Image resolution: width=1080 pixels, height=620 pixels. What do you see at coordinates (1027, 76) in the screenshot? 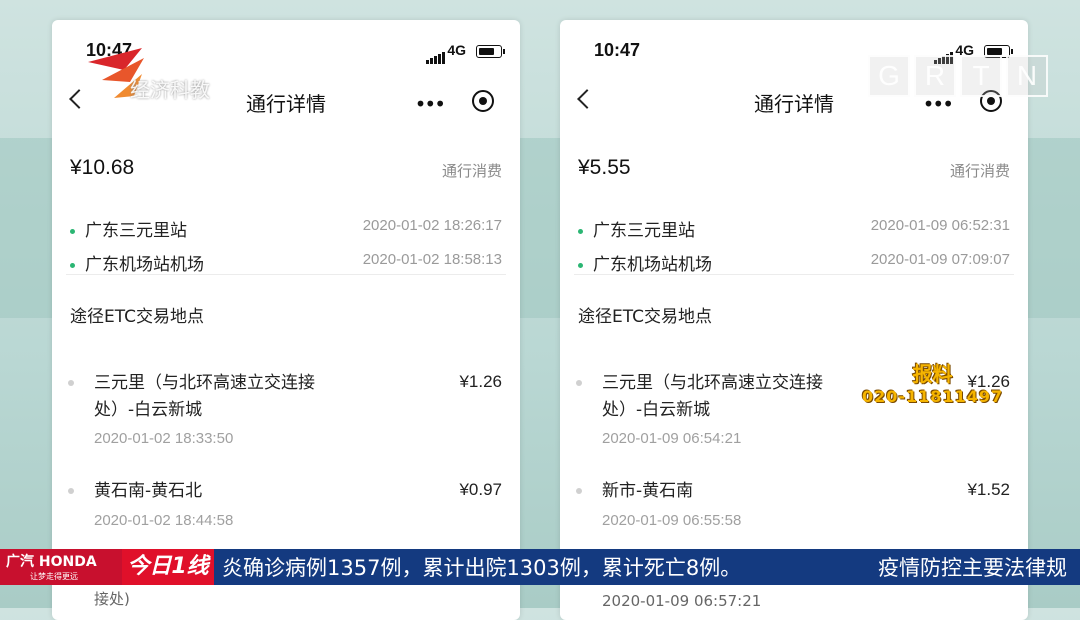
I see `watermark-letter: N` at bounding box center [1027, 76].